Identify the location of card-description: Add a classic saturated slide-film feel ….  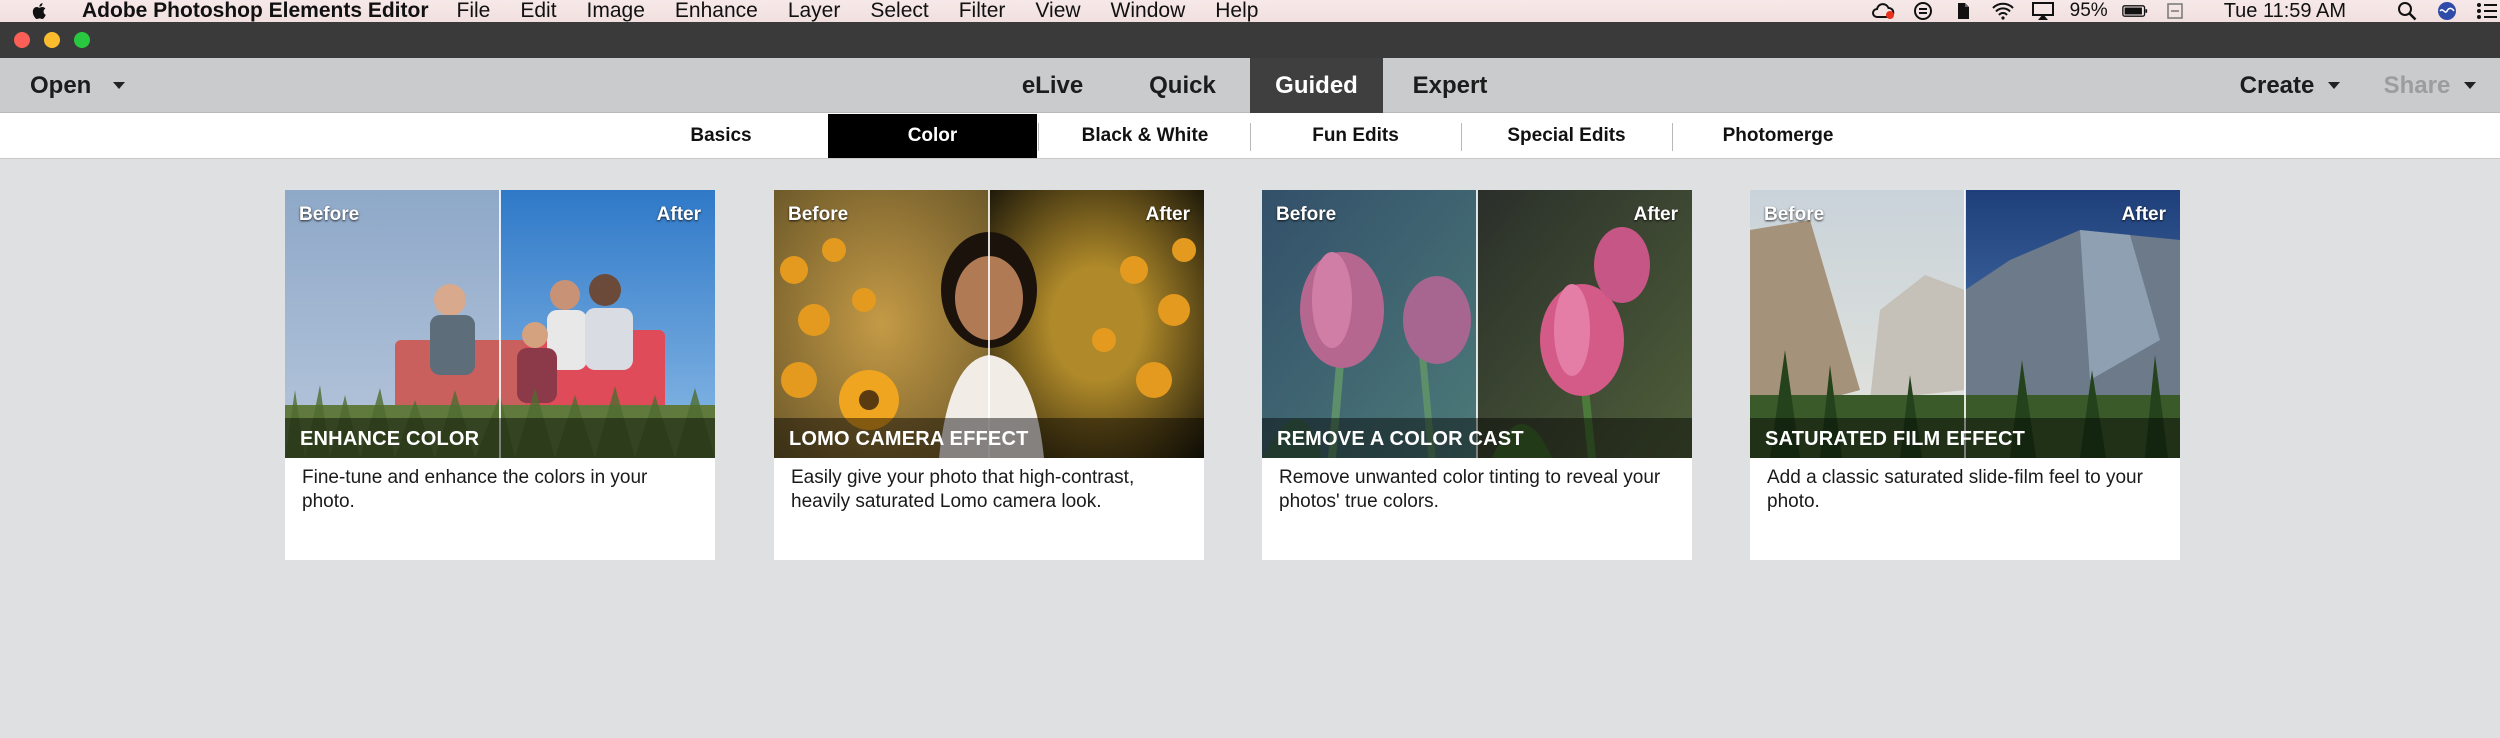
(1955, 489).